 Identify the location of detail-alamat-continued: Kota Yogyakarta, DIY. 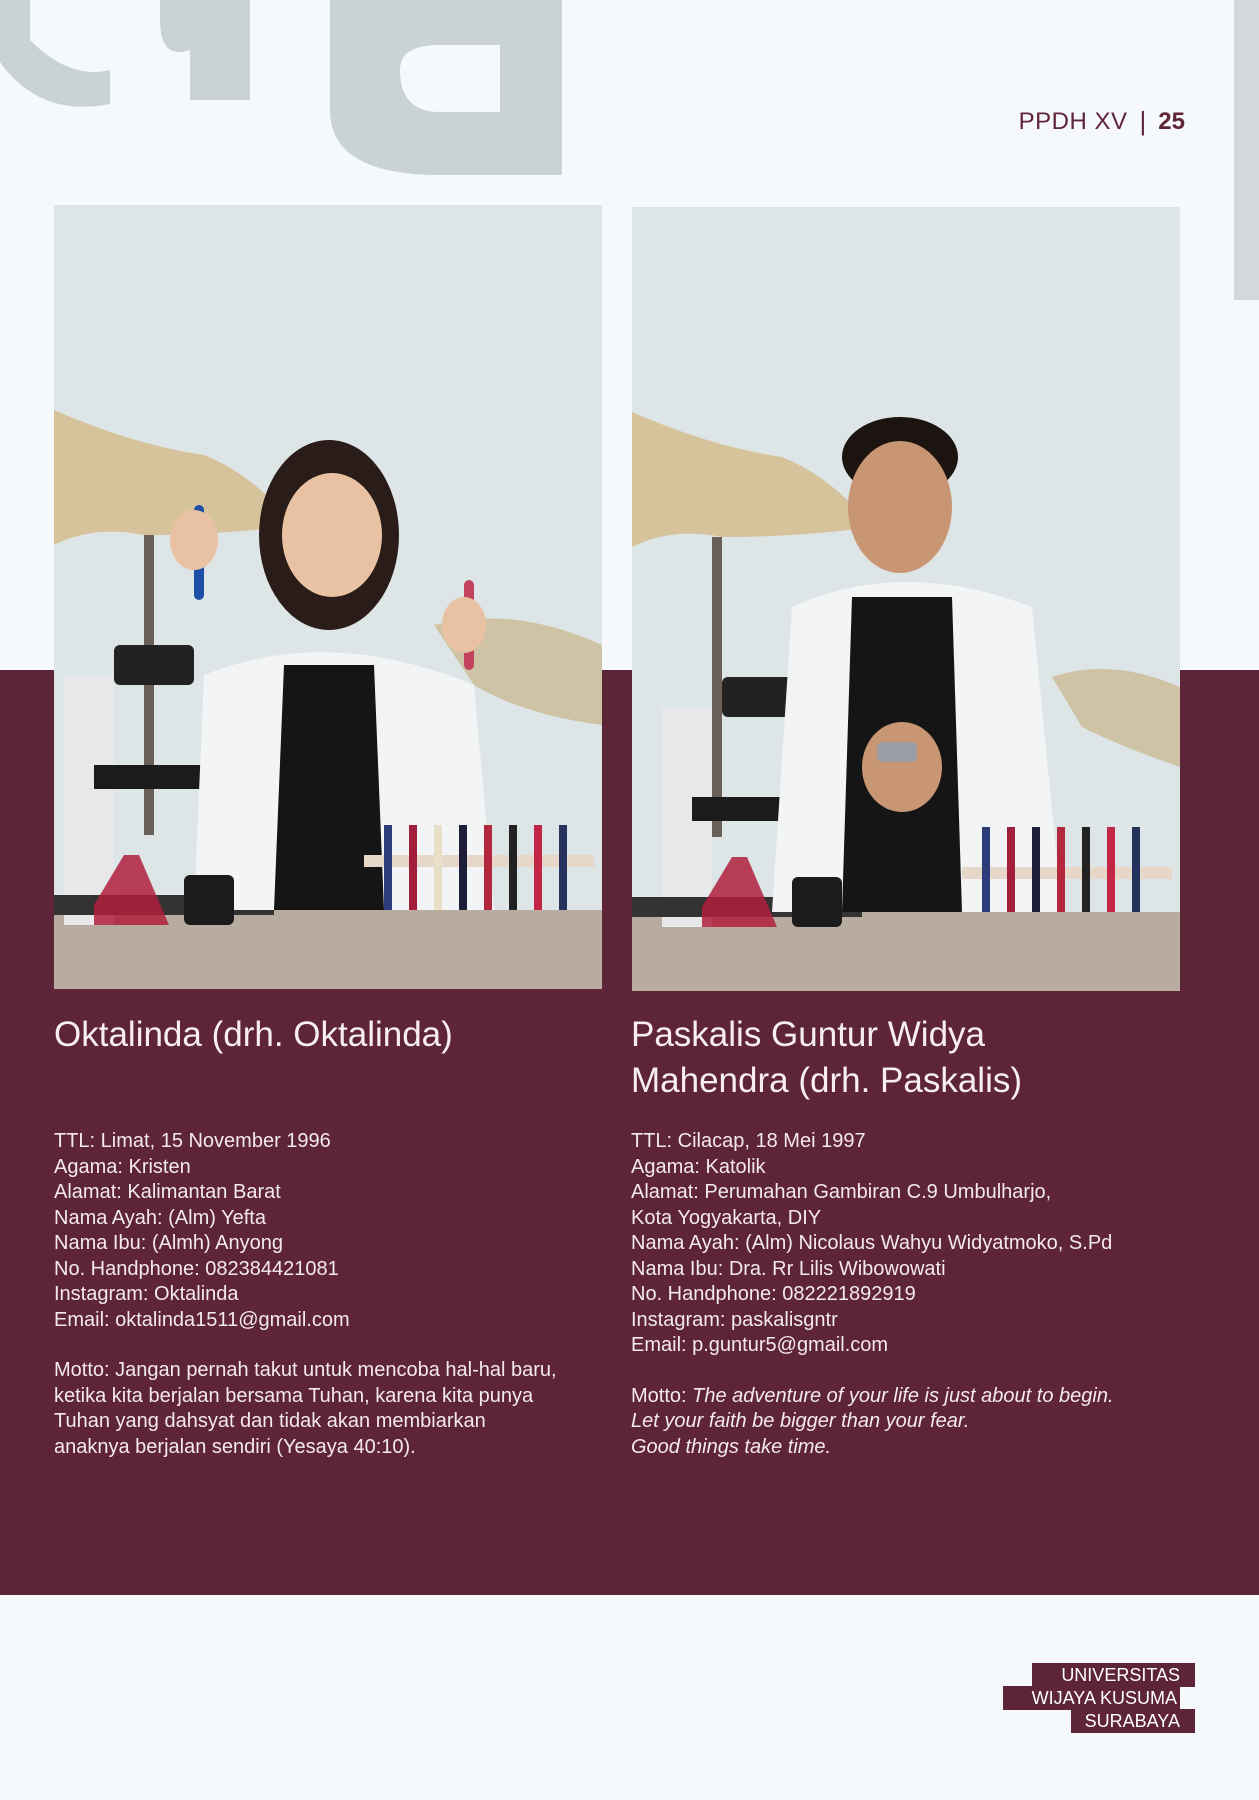
(726, 1217).